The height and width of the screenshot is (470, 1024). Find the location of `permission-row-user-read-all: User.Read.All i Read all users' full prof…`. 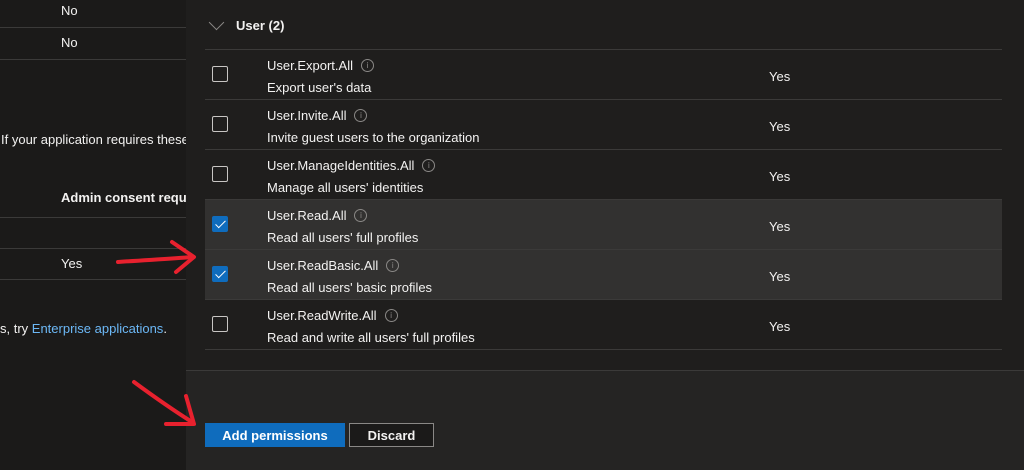

permission-row-user-read-all: User.Read.All i Read all users' full prof… is located at coordinates (603, 225).